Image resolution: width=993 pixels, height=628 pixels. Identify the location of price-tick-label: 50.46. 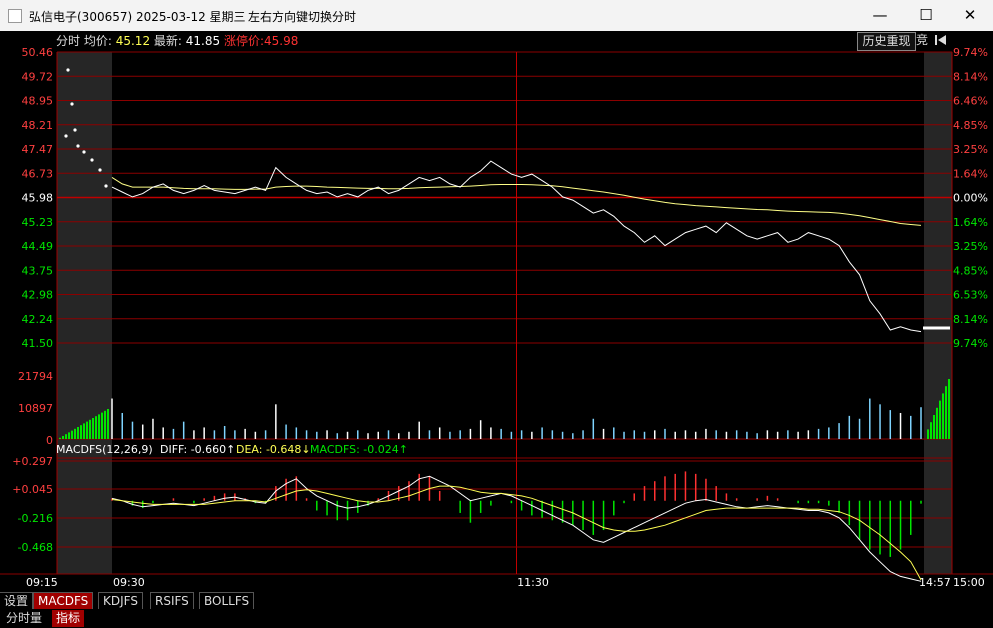
(38, 52).